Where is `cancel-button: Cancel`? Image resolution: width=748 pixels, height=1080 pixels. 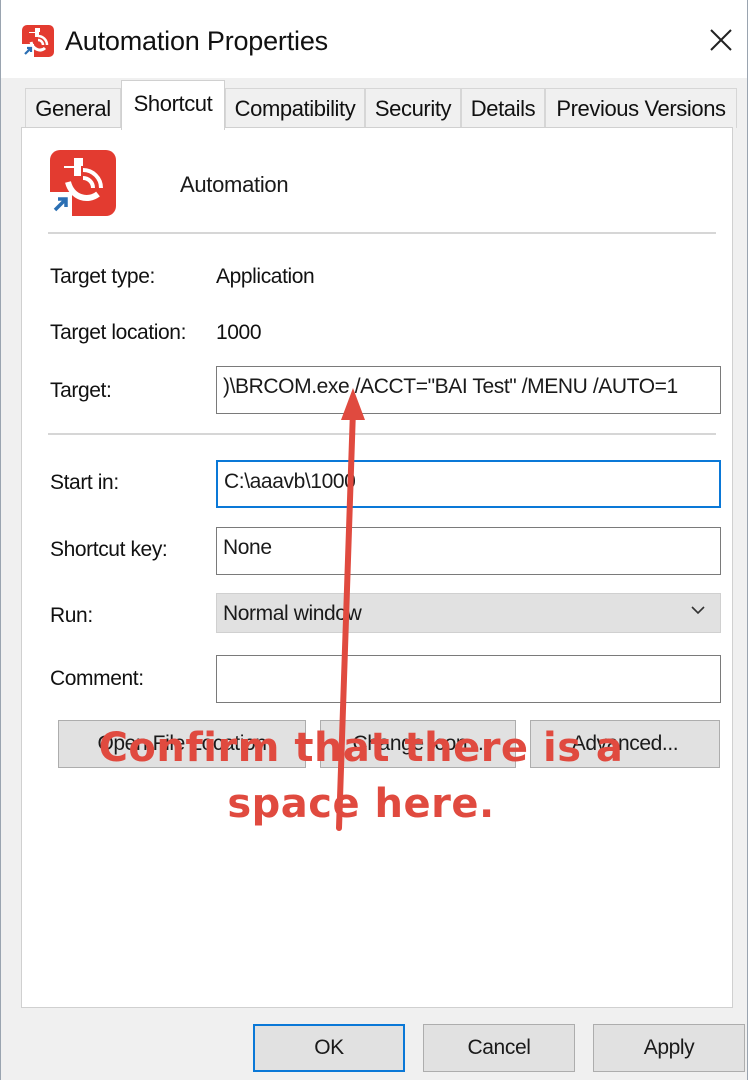
cancel-button: Cancel is located at coordinates (499, 1048).